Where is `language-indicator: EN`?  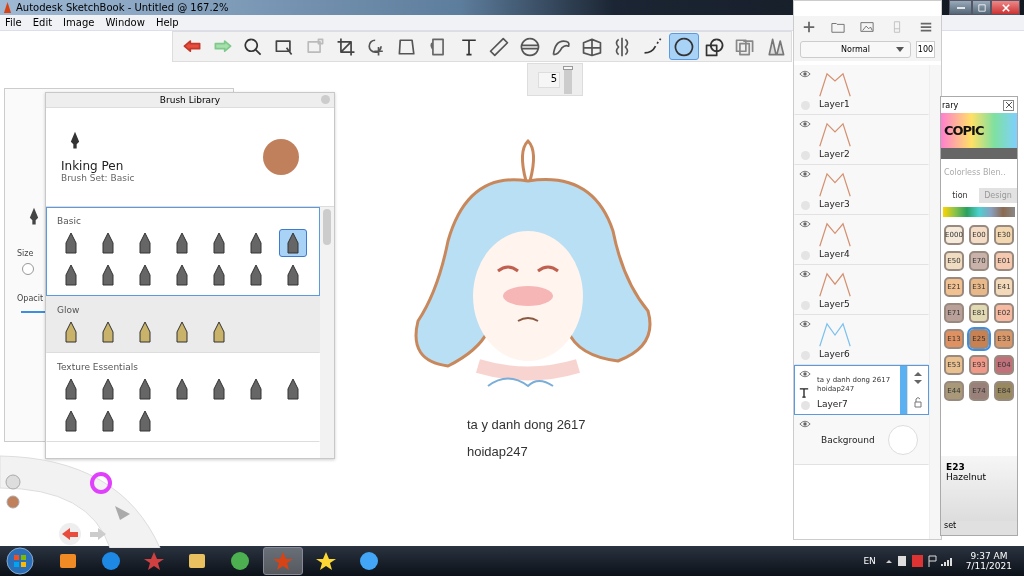
language-indicator: EN is located at coordinates (869, 561).